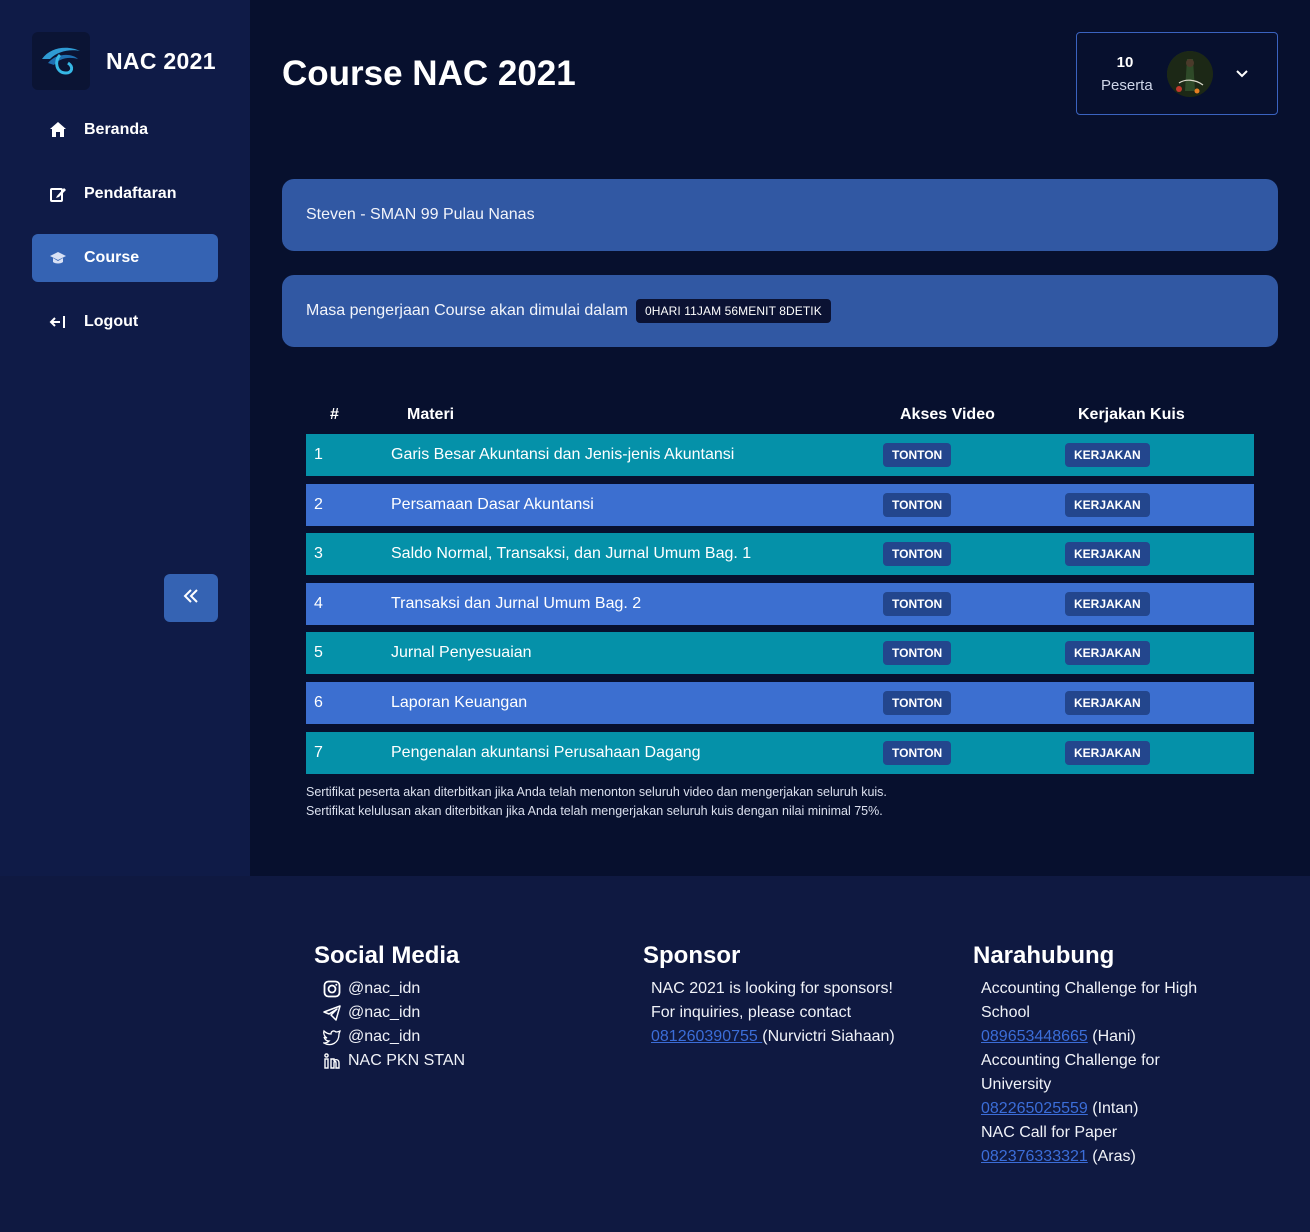  I want to click on contact-entry: 089653448665 (Hani), so click(1103, 1037).